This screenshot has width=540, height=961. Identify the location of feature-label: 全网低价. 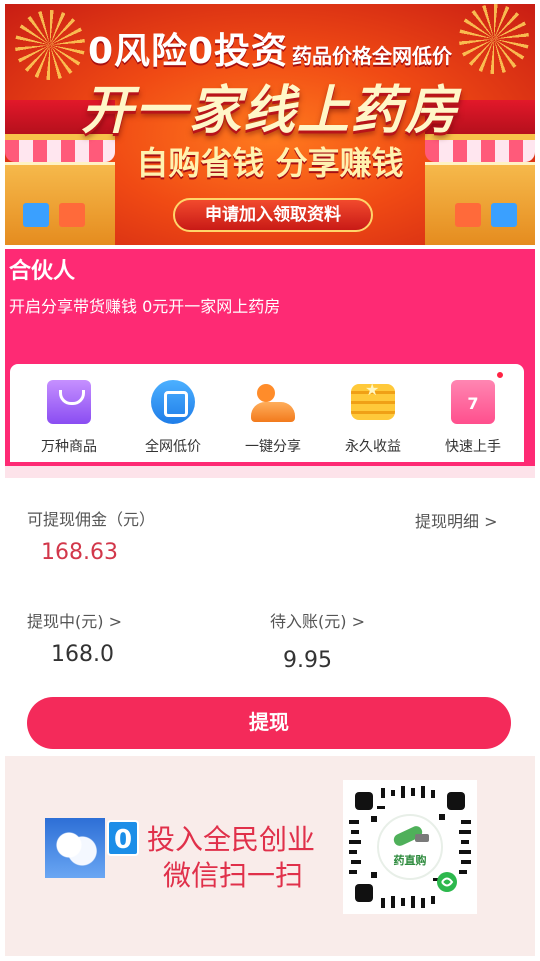
(173, 447).